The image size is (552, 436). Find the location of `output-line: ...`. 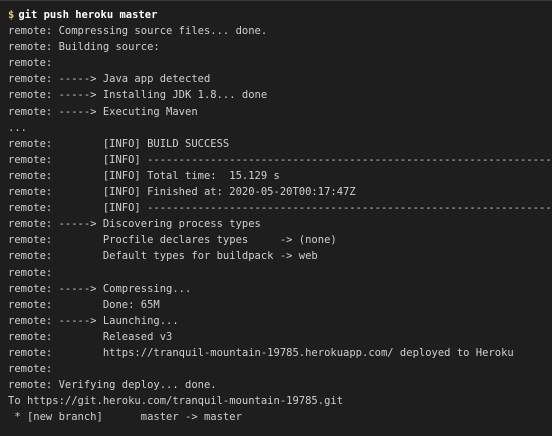

output-line: ... is located at coordinates (17, 127).